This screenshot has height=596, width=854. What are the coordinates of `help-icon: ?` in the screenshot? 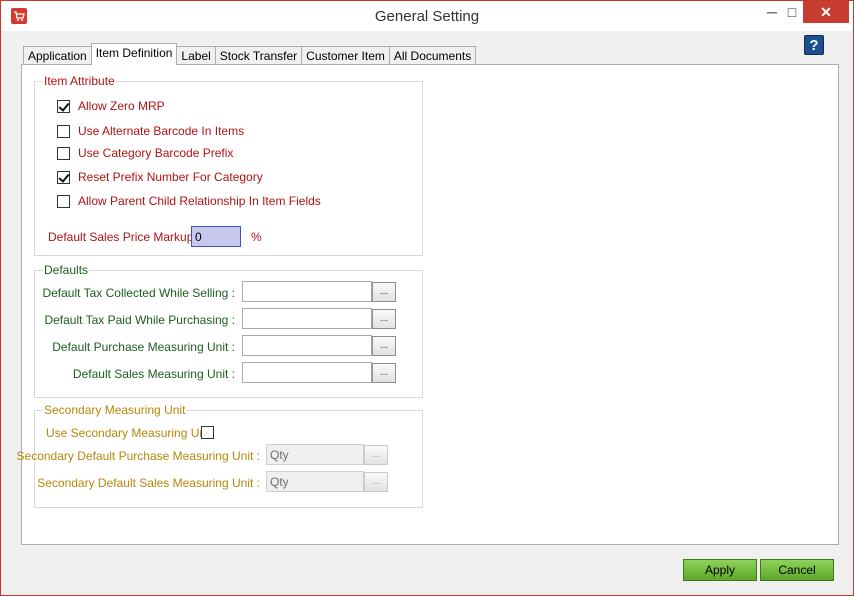 It's located at (814, 45).